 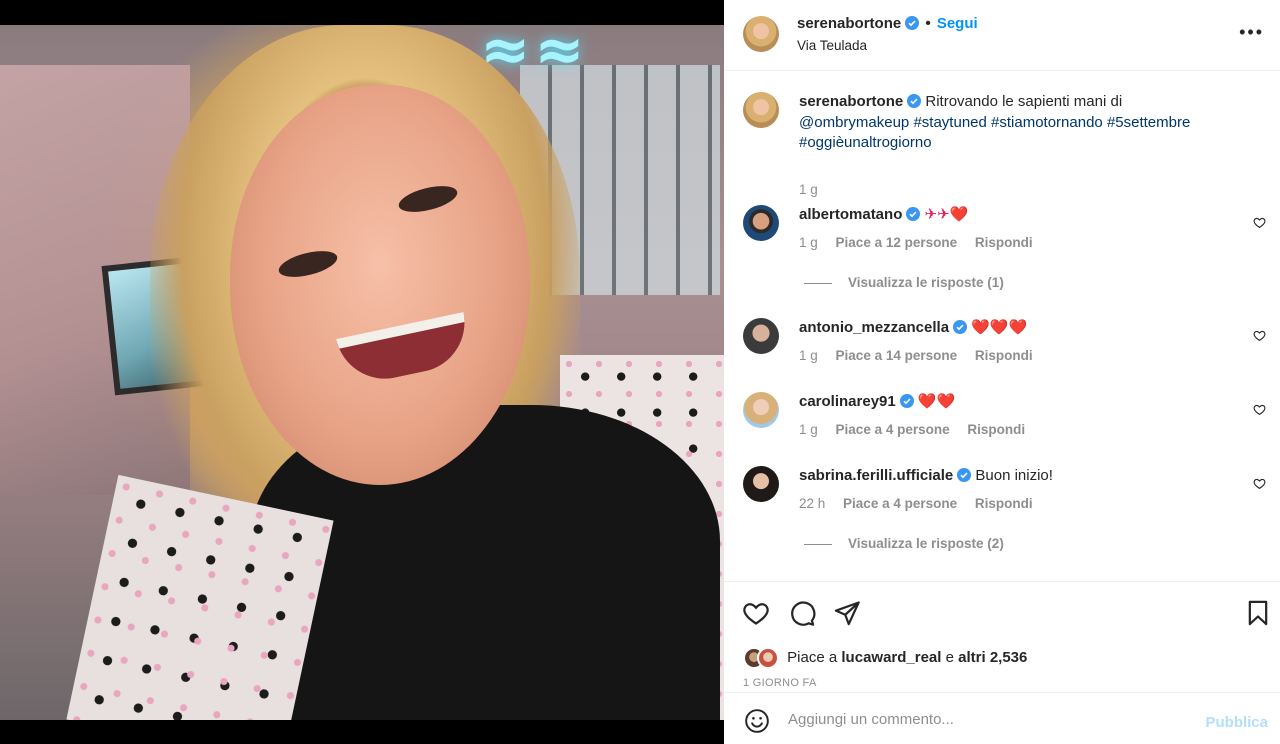 I want to click on follow-button: Segui, so click(x=957, y=23).